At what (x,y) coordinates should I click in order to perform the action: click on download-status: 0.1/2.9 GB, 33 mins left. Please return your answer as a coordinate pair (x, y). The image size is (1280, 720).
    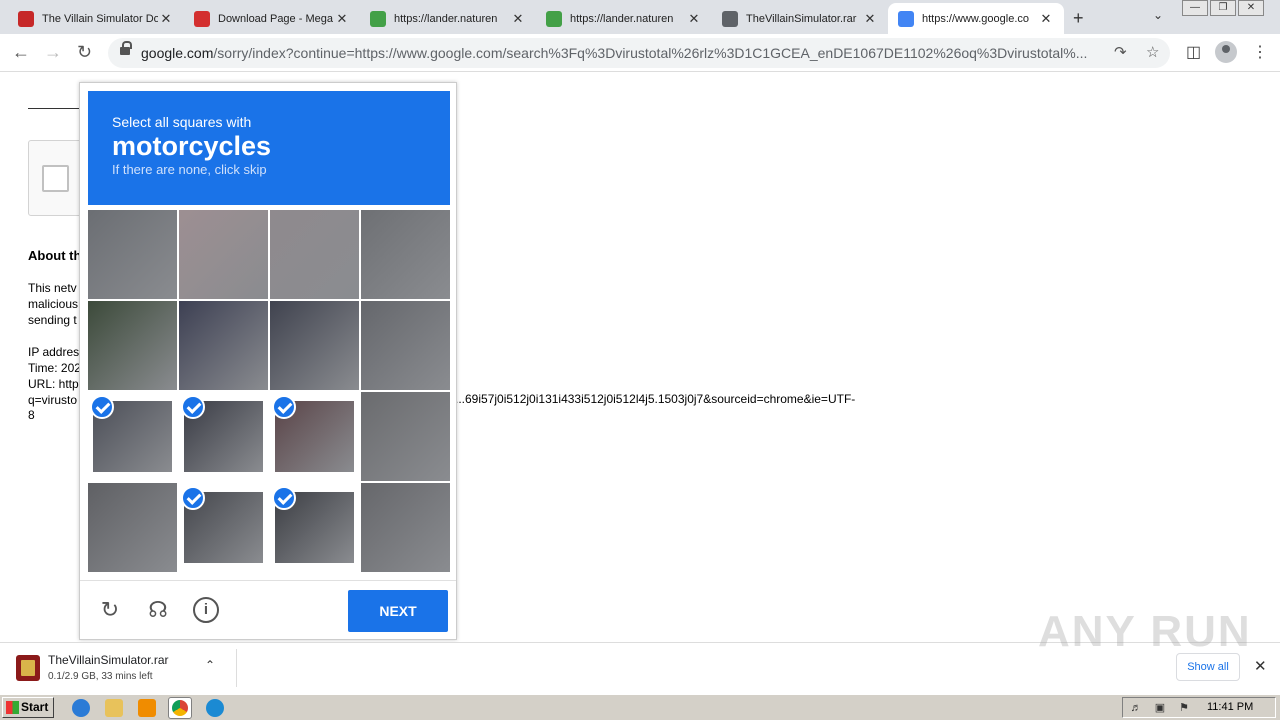
    Looking at the image, I should click on (100, 676).